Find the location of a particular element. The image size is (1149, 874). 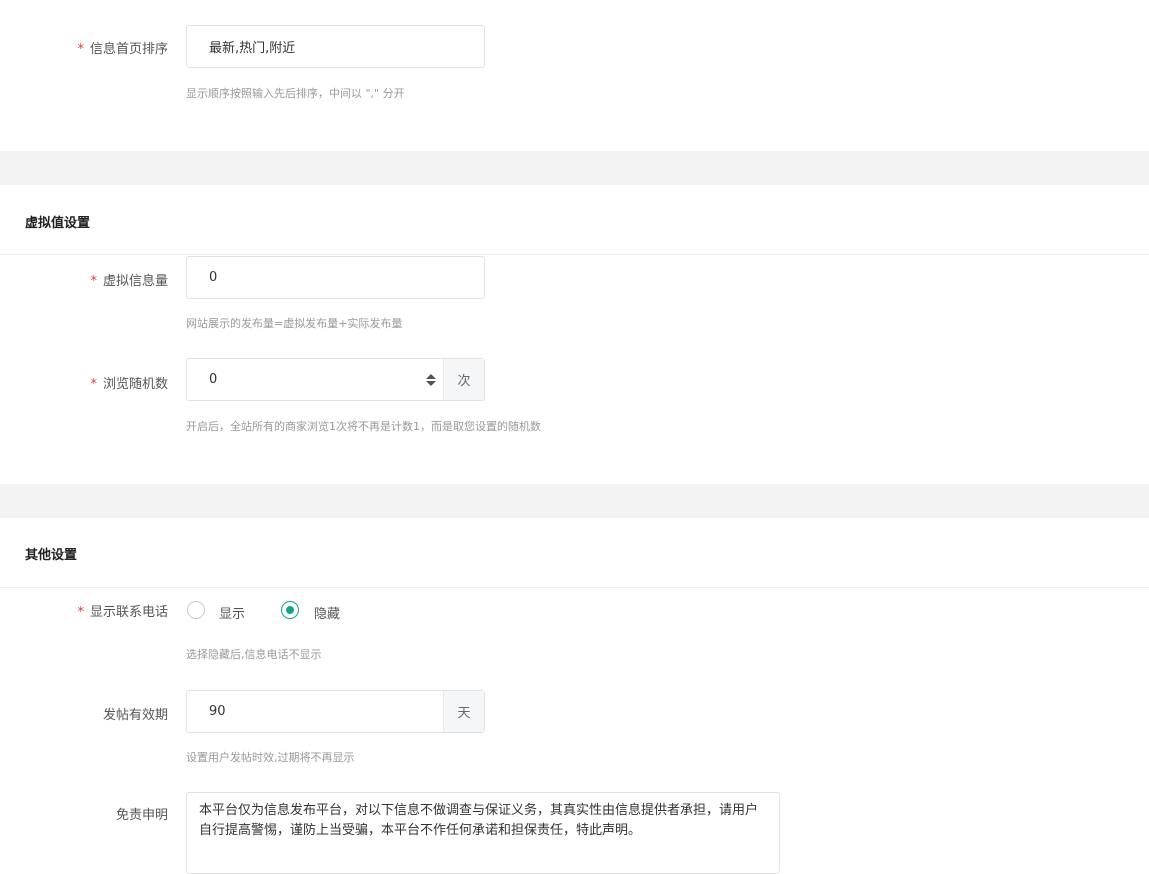

radio-hide-phone-label: 隐藏 is located at coordinates (327, 612).